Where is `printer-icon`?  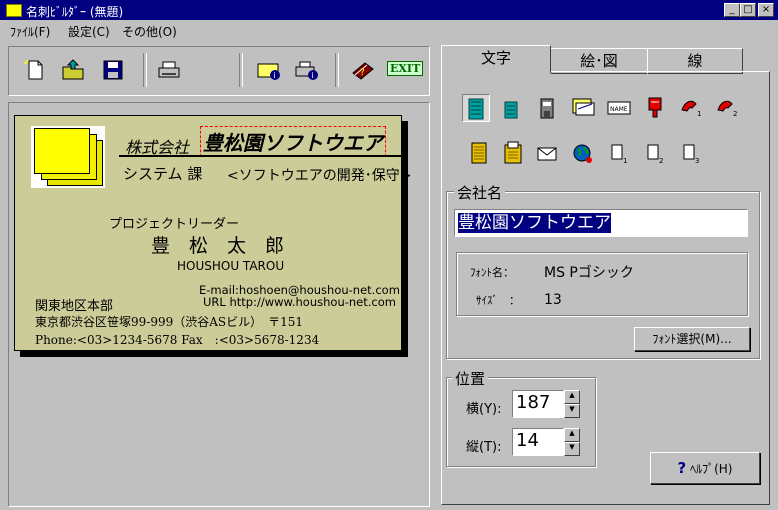 printer-icon is located at coordinates (169, 69).